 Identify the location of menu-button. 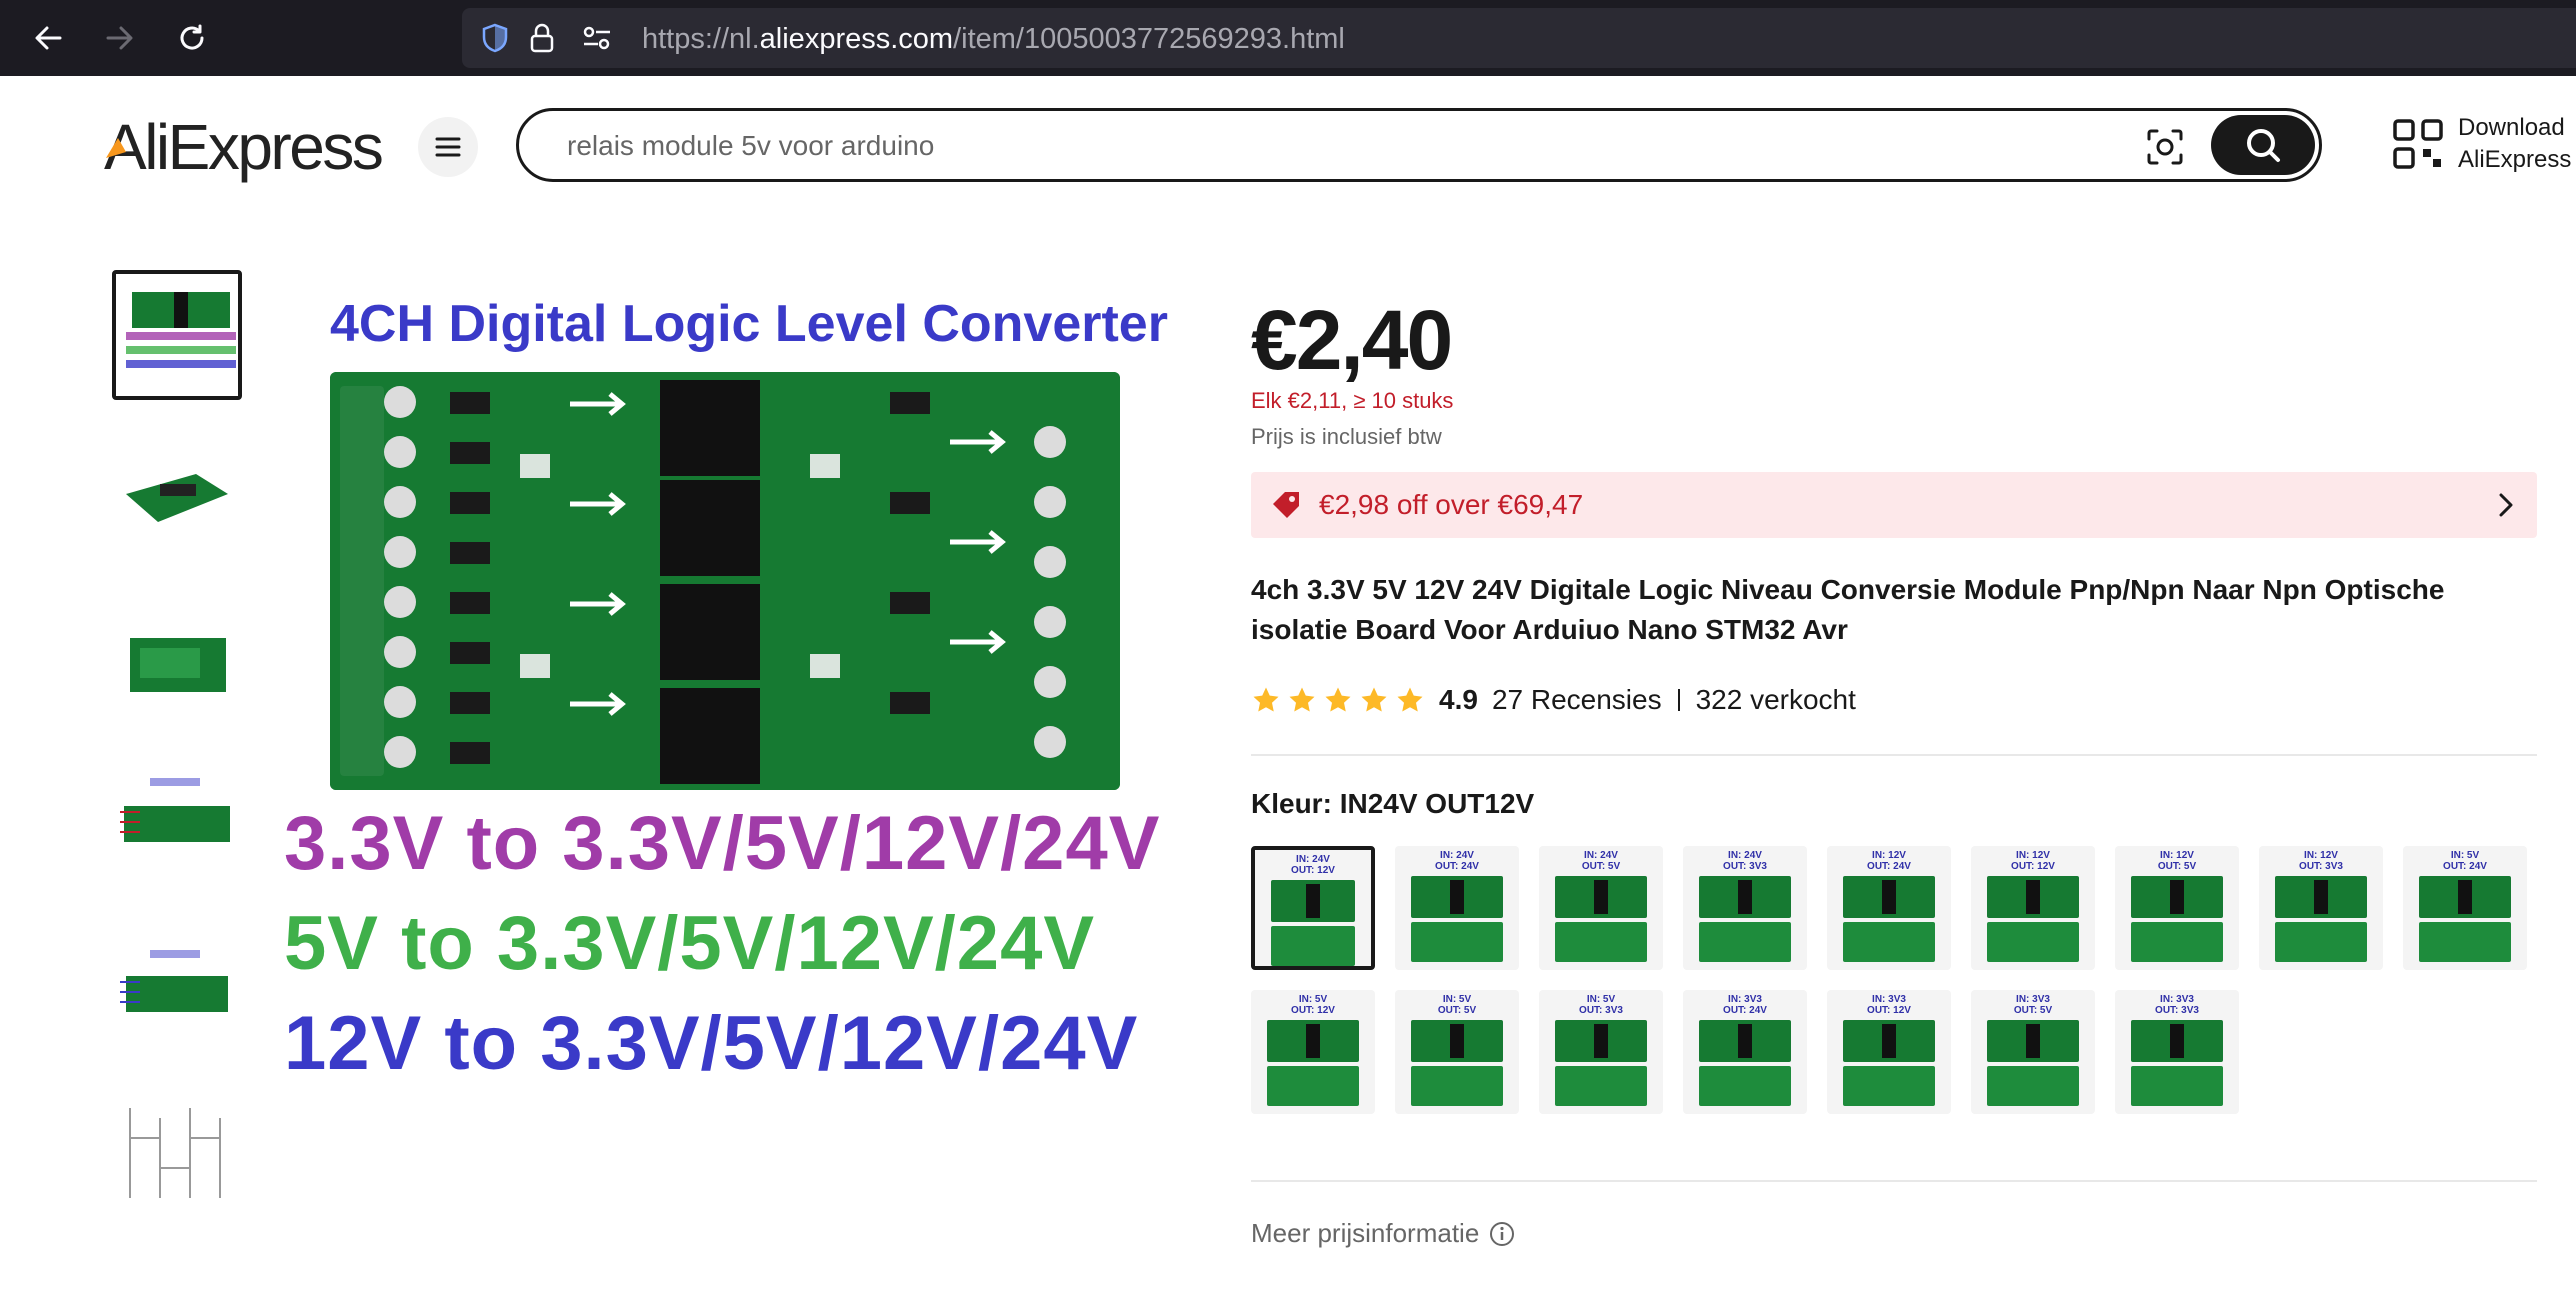
(448, 147).